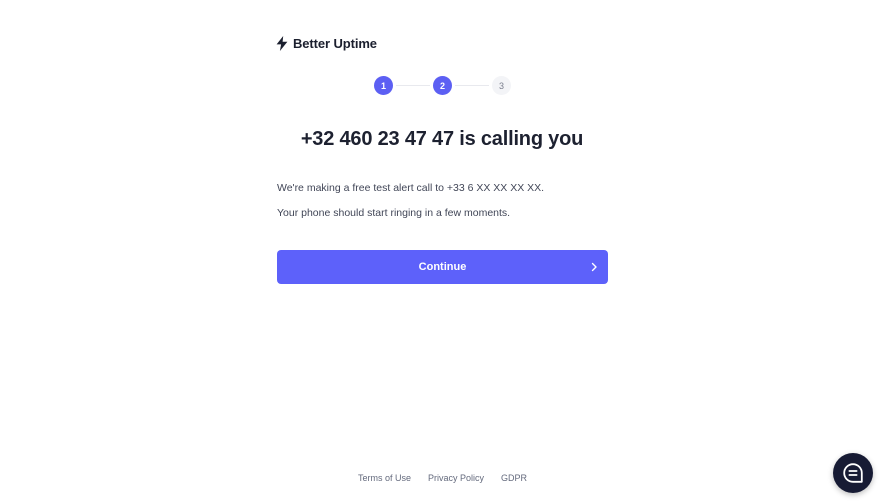 This screenshot has height=502, width=885. I want to click on chat-widget-button, so click(853, 473).